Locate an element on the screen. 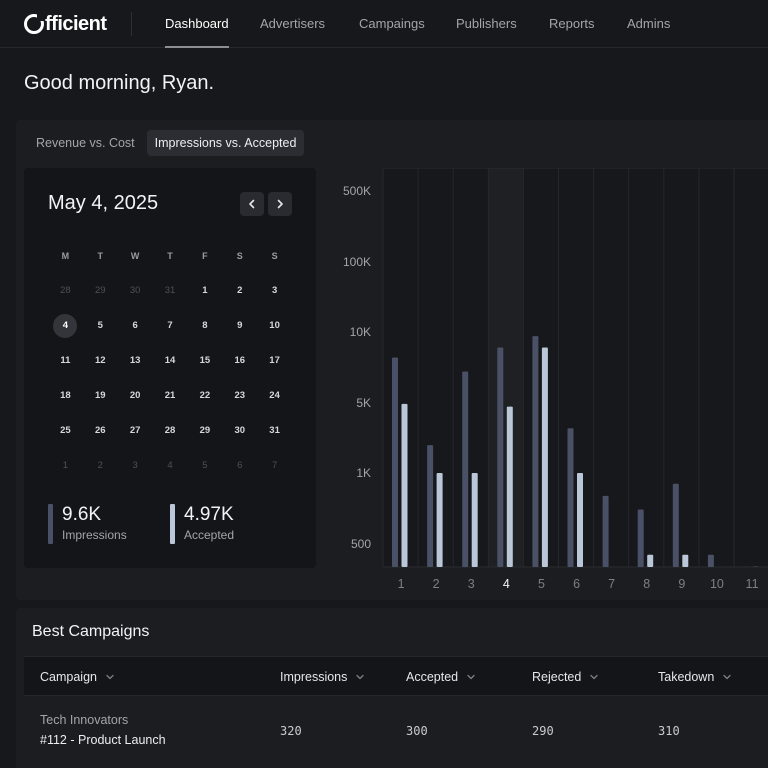 The height and width of the screenshot is (768, 768). calendar-day: 22 is located at coordinates (204, 395).